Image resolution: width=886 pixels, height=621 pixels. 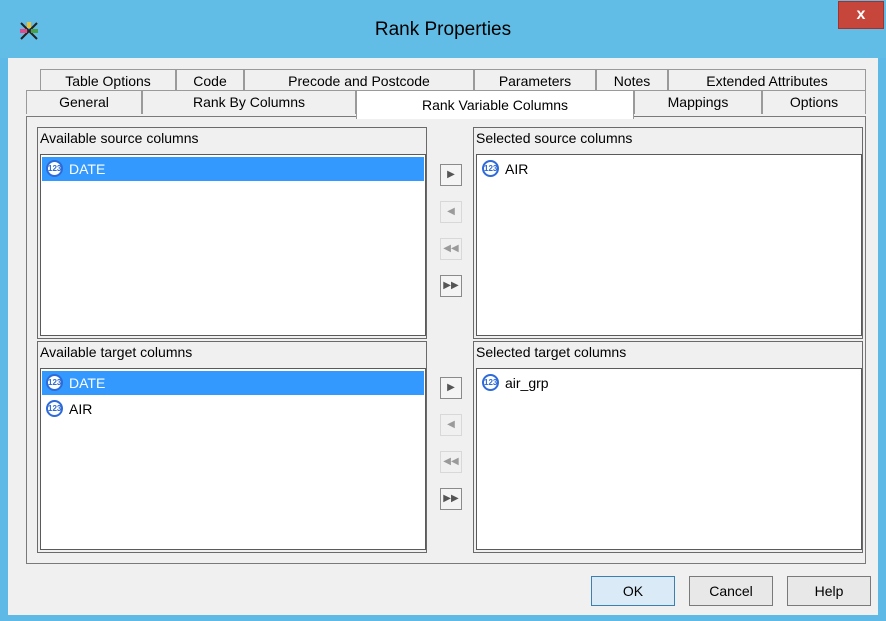 I want to click on selected-source-label: Selected source columns, so click(x=554, y=138).